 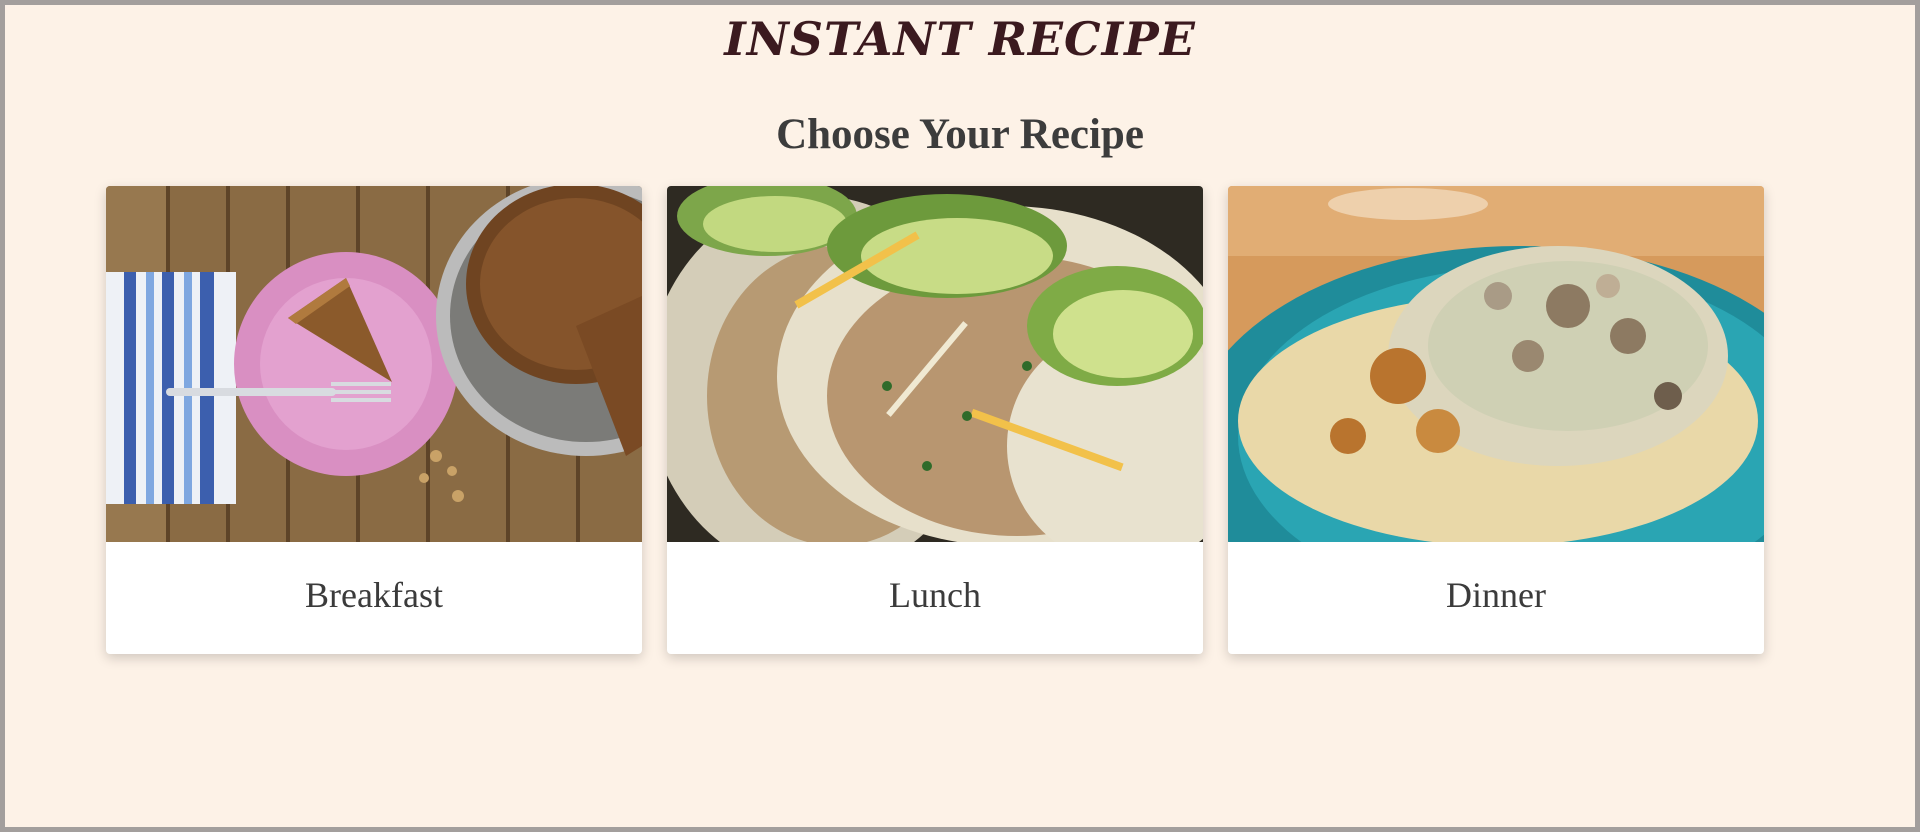 What do you see at coordinates (960, 39) in the screenshot?
I see `site-title: INSTANT RECIPE` at bounding box center [960, 39].